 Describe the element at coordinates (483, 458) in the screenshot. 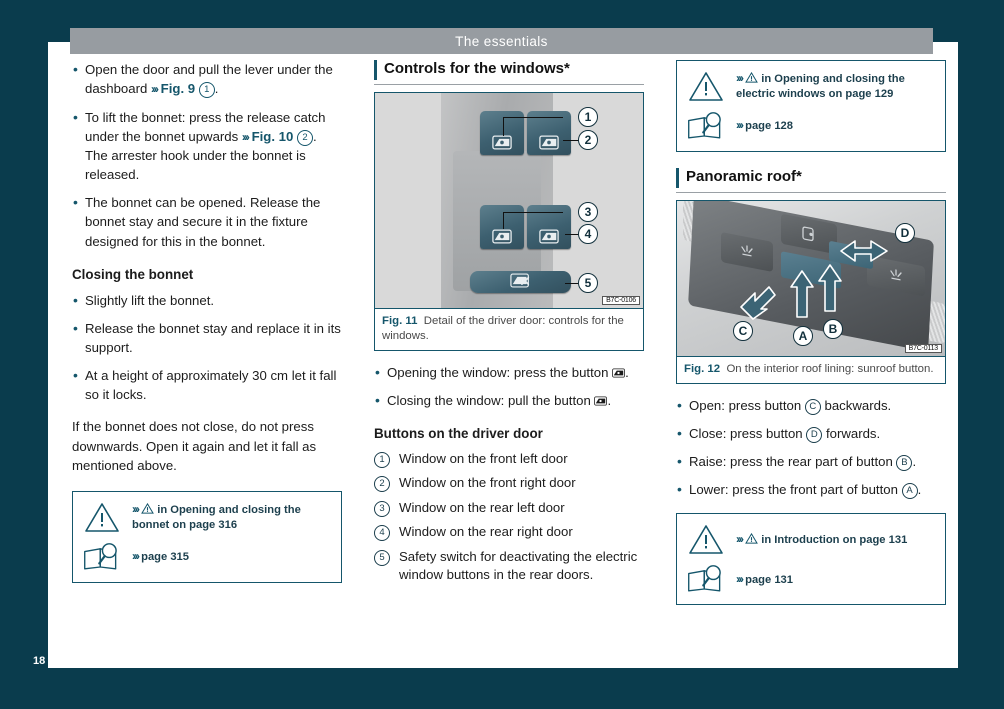

I see `list-label-1: Window on the front left door` at that location.